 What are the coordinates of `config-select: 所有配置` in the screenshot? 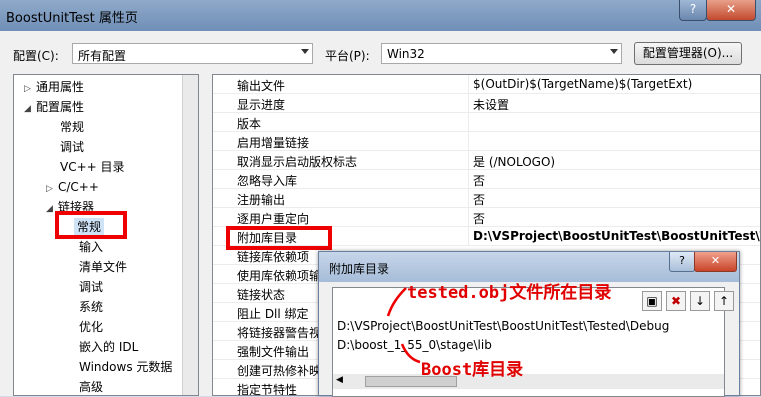 It's located at (192, 53).